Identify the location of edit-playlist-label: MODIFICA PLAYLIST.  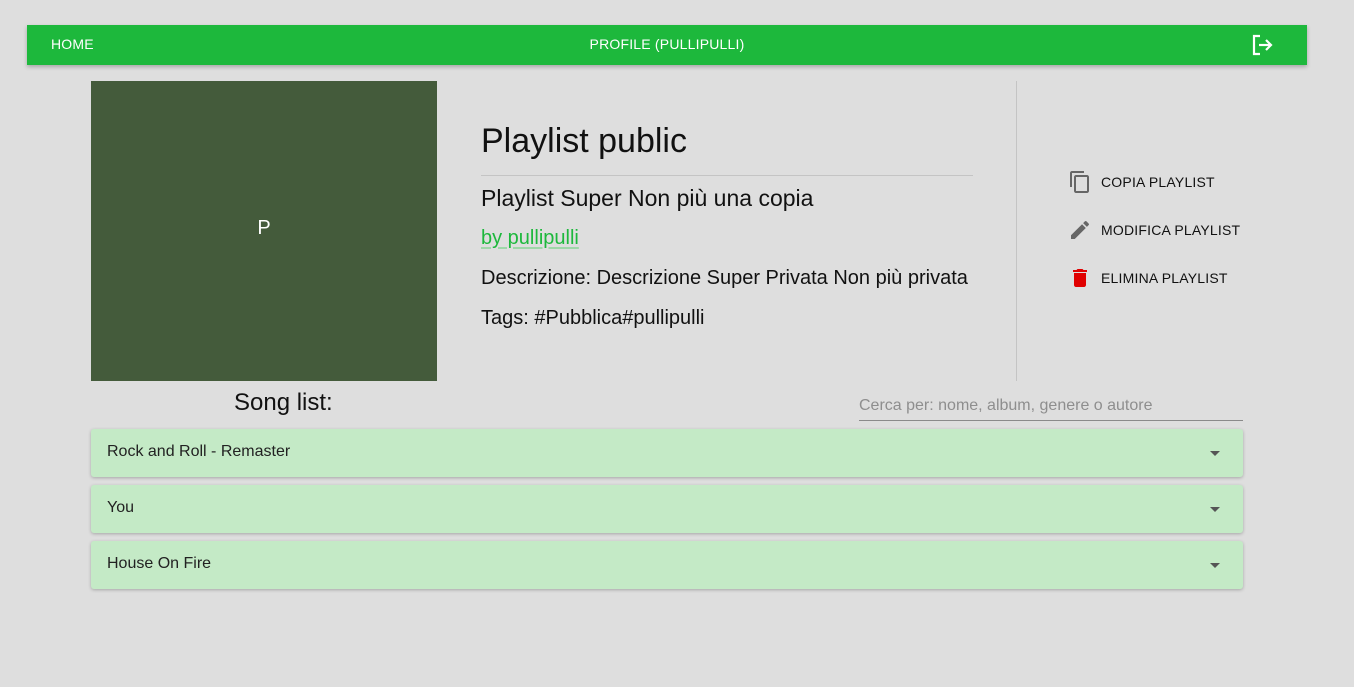
(1171, 230).